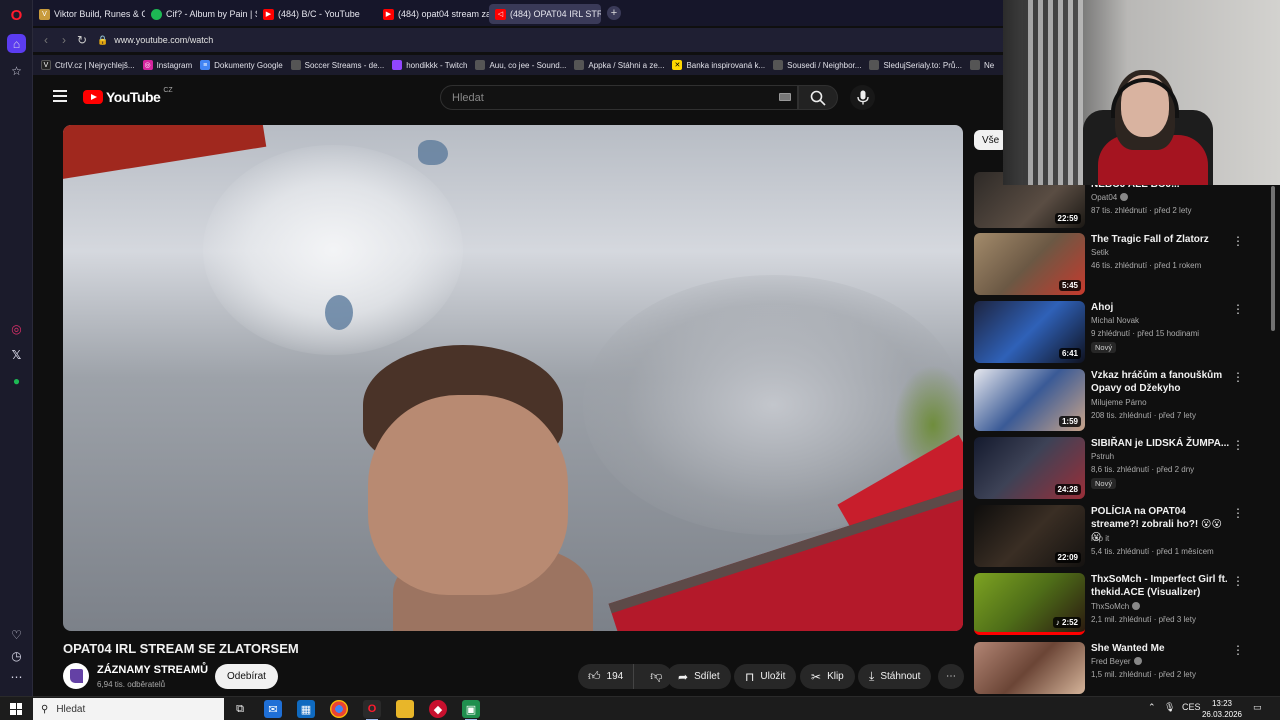 The height and width of the screenshot is (720, 1280). I want to click on search-input, so click(612, 97).